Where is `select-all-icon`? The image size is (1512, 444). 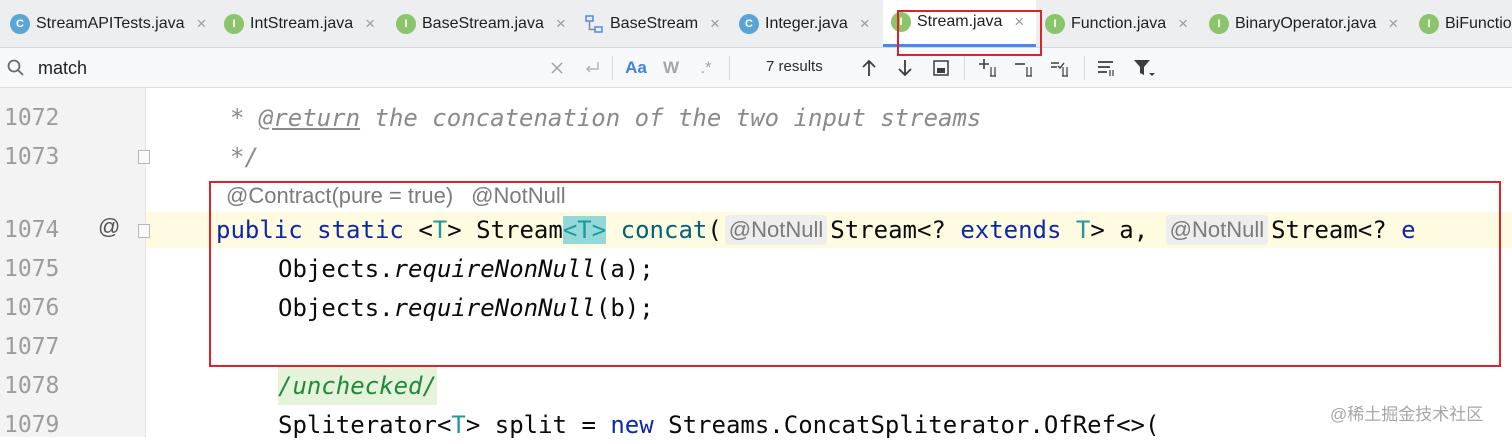 select-all-icon is located at coordinates (941, 68).